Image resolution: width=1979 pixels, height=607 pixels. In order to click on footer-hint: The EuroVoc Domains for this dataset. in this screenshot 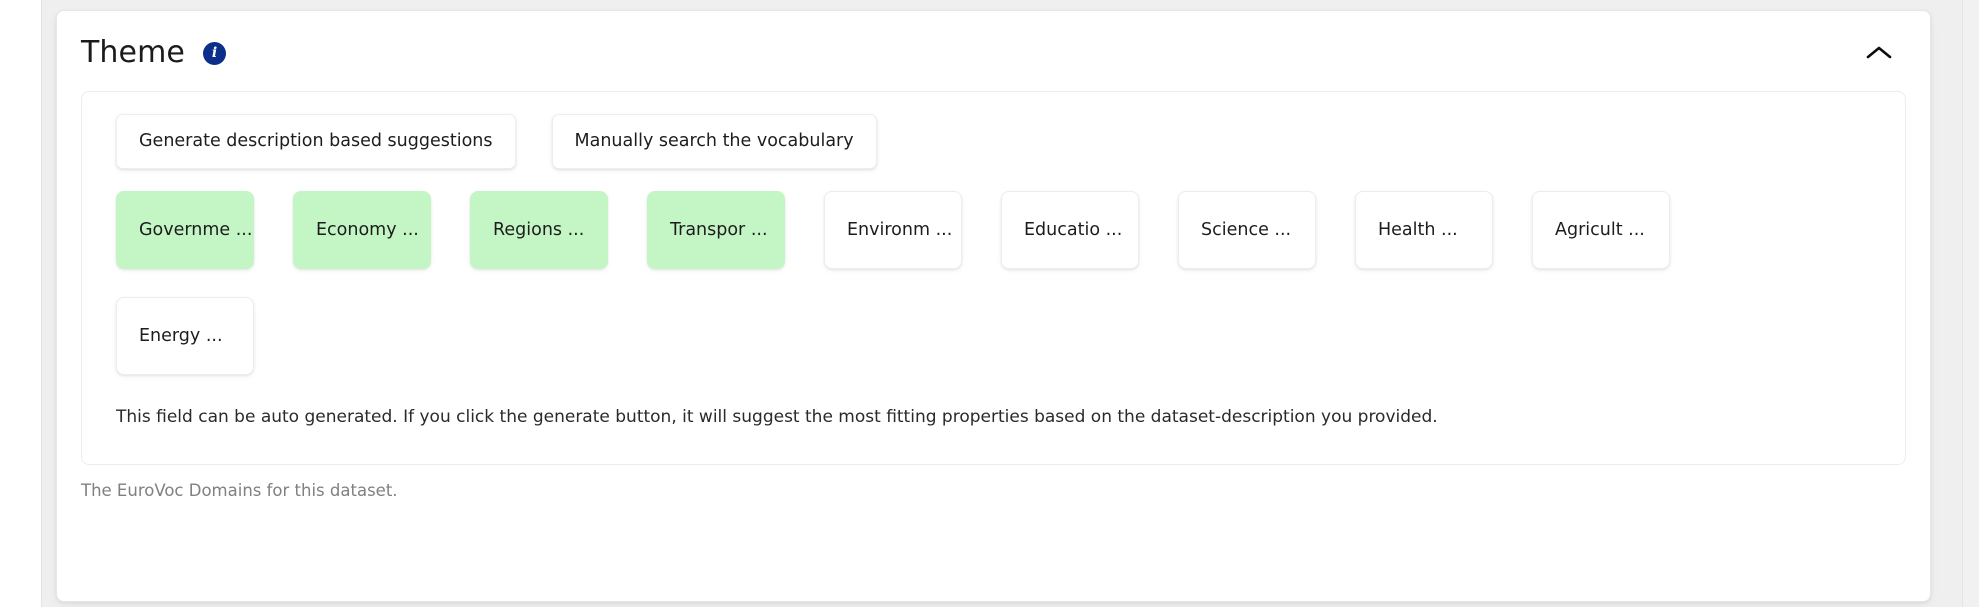, I will do `click(239, 490)`.